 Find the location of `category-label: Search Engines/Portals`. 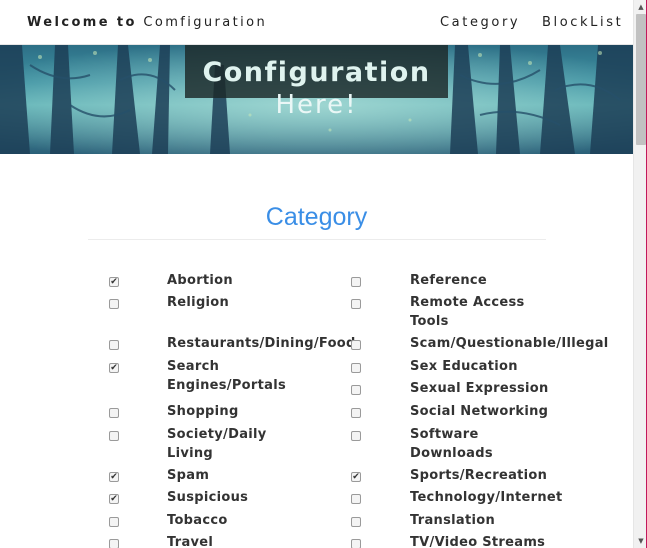

category-label: Search Engines/Portals is located at coordinates (227, 376).